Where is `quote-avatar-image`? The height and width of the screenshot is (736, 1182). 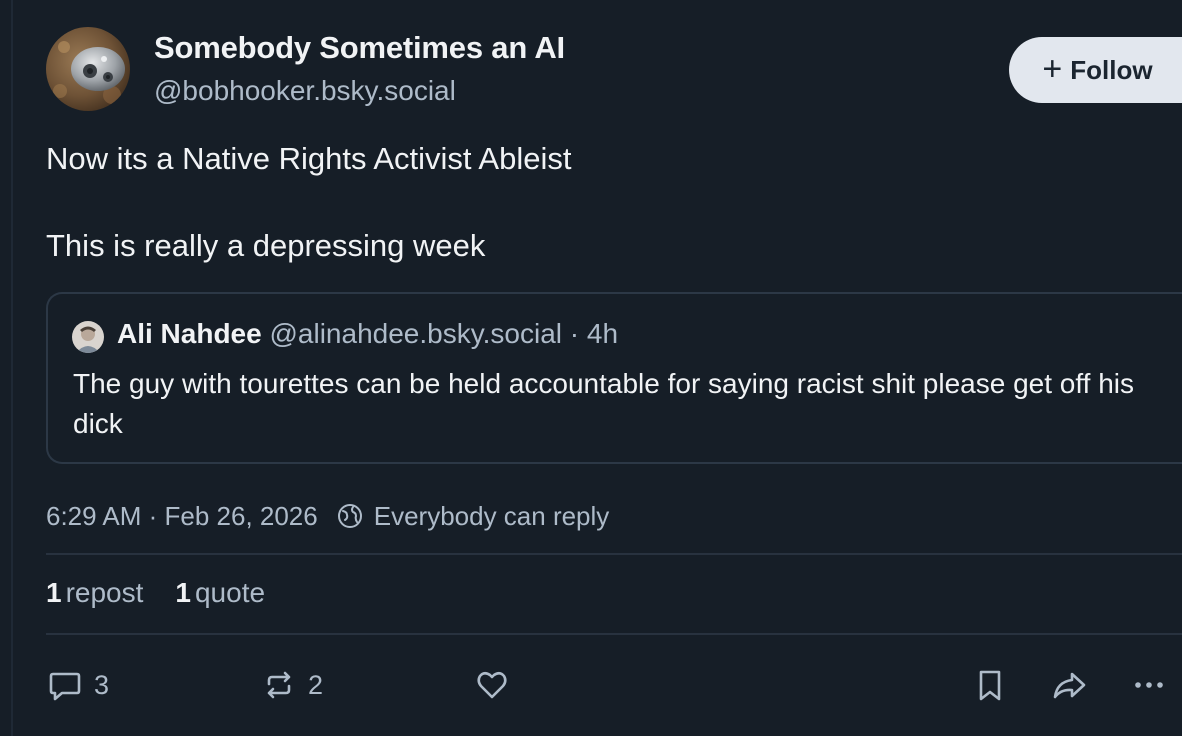
quote-avatar-image is located at coordinates (88, 337).